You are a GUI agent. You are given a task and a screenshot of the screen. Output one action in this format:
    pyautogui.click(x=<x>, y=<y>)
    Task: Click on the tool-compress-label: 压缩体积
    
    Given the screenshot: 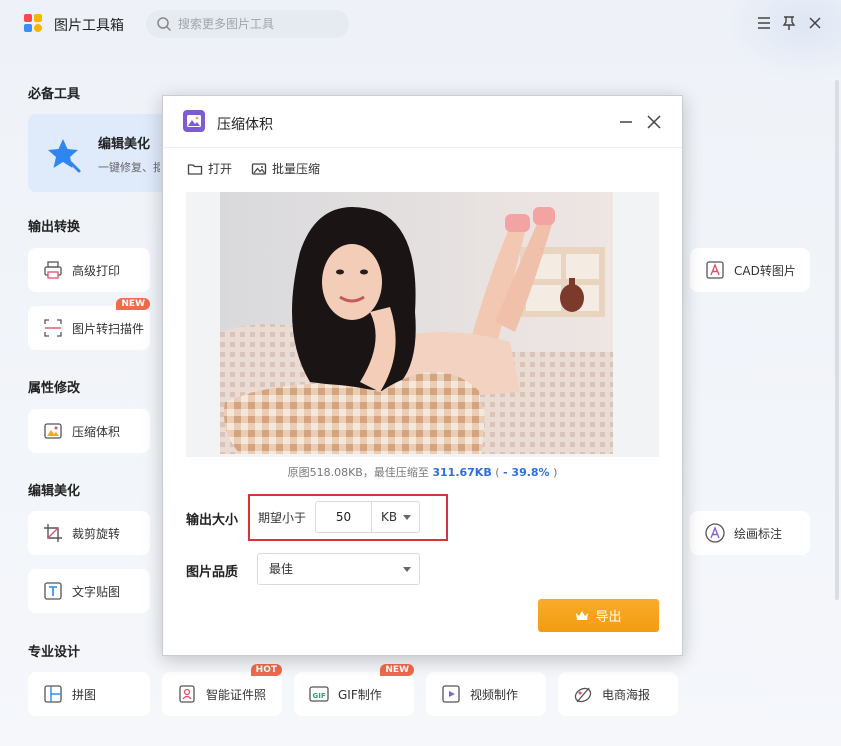 What is the action you would take?
    pyautogui.click(x=96, y=431)
    